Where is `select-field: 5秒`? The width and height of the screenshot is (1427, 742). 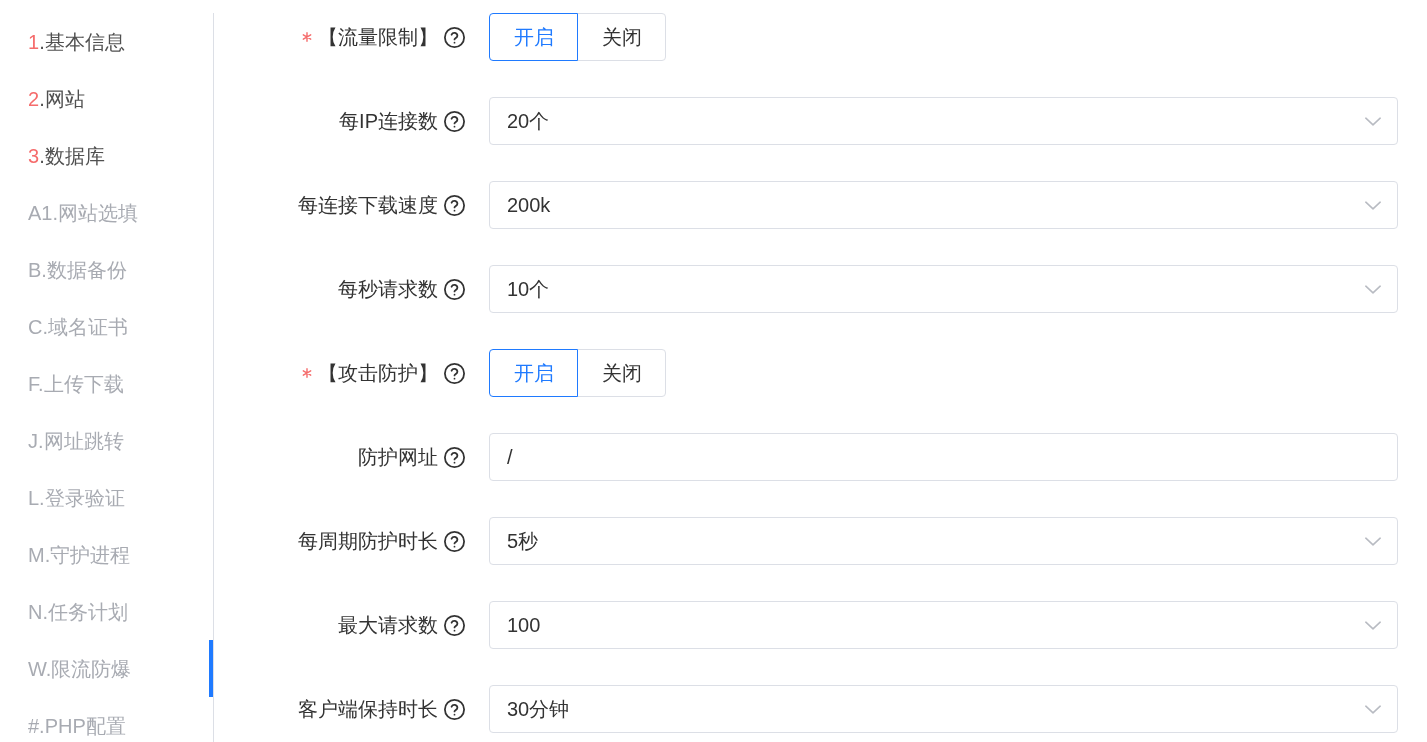 select-field: 5秒 is located at coordinates (943, 541).